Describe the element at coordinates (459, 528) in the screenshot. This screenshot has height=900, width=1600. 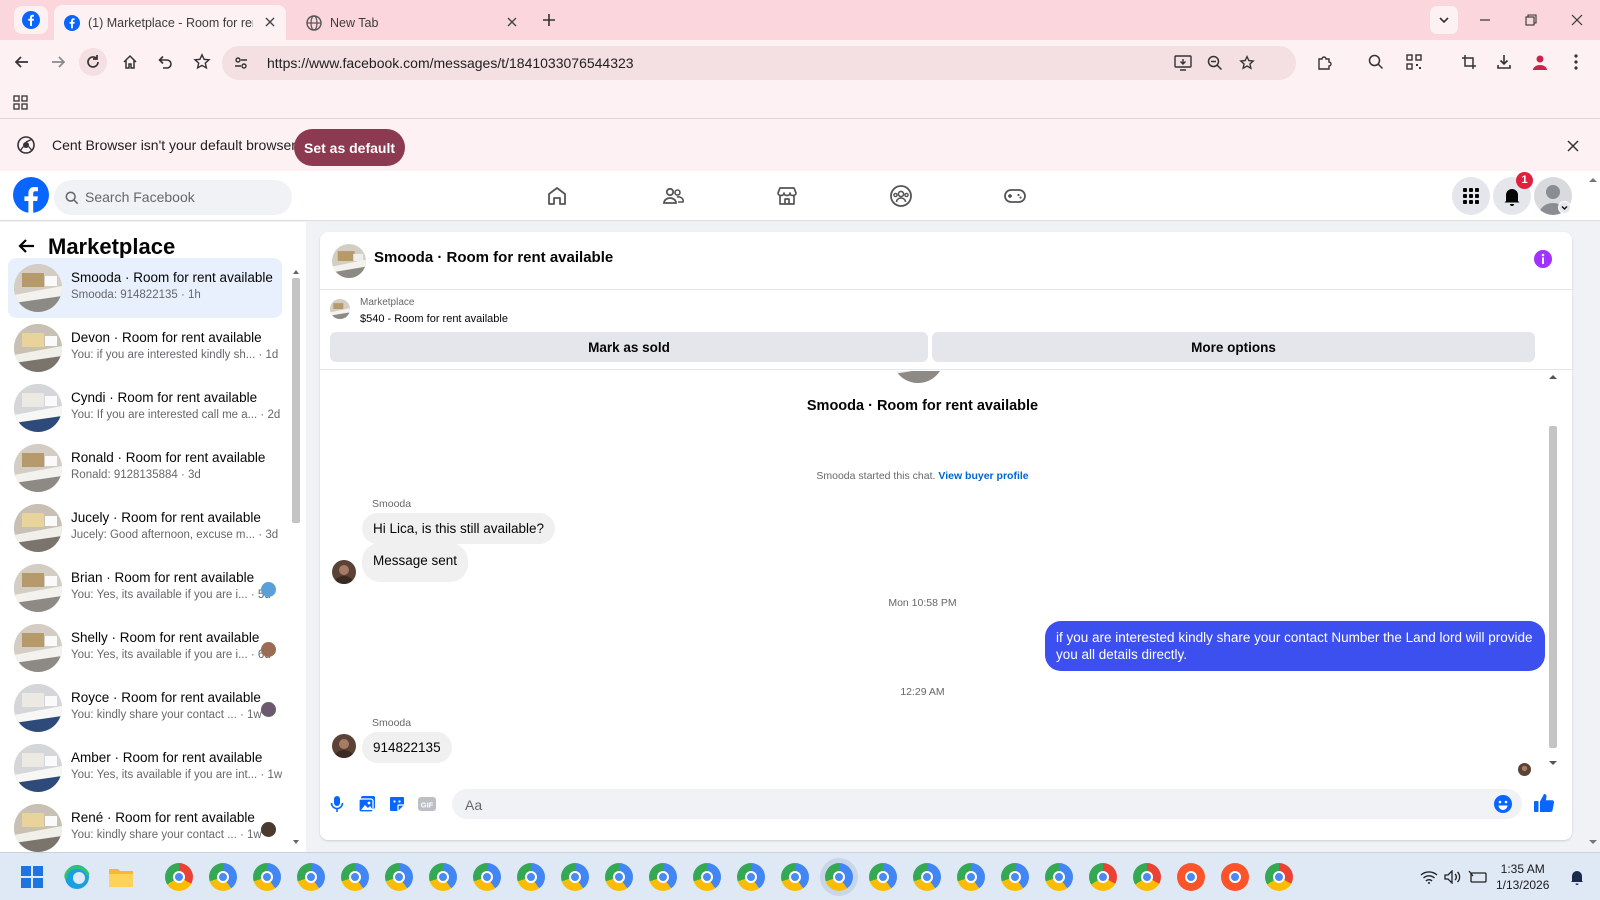
I see `message-bubble: Hi Lica, is this still available?` at that location.